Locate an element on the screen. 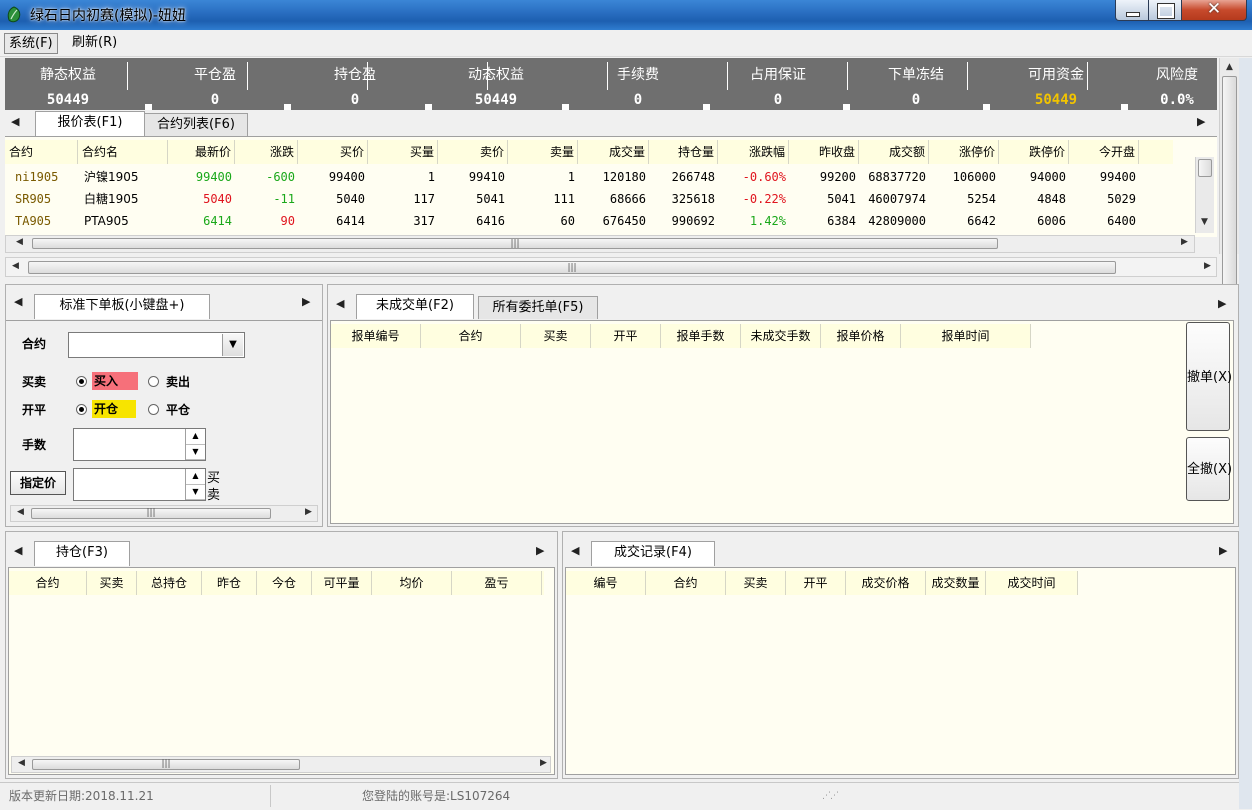 This screenshot has height=810, width=1252. positions-tab-left-icon: ◀ is located at coordinates (18, 550).